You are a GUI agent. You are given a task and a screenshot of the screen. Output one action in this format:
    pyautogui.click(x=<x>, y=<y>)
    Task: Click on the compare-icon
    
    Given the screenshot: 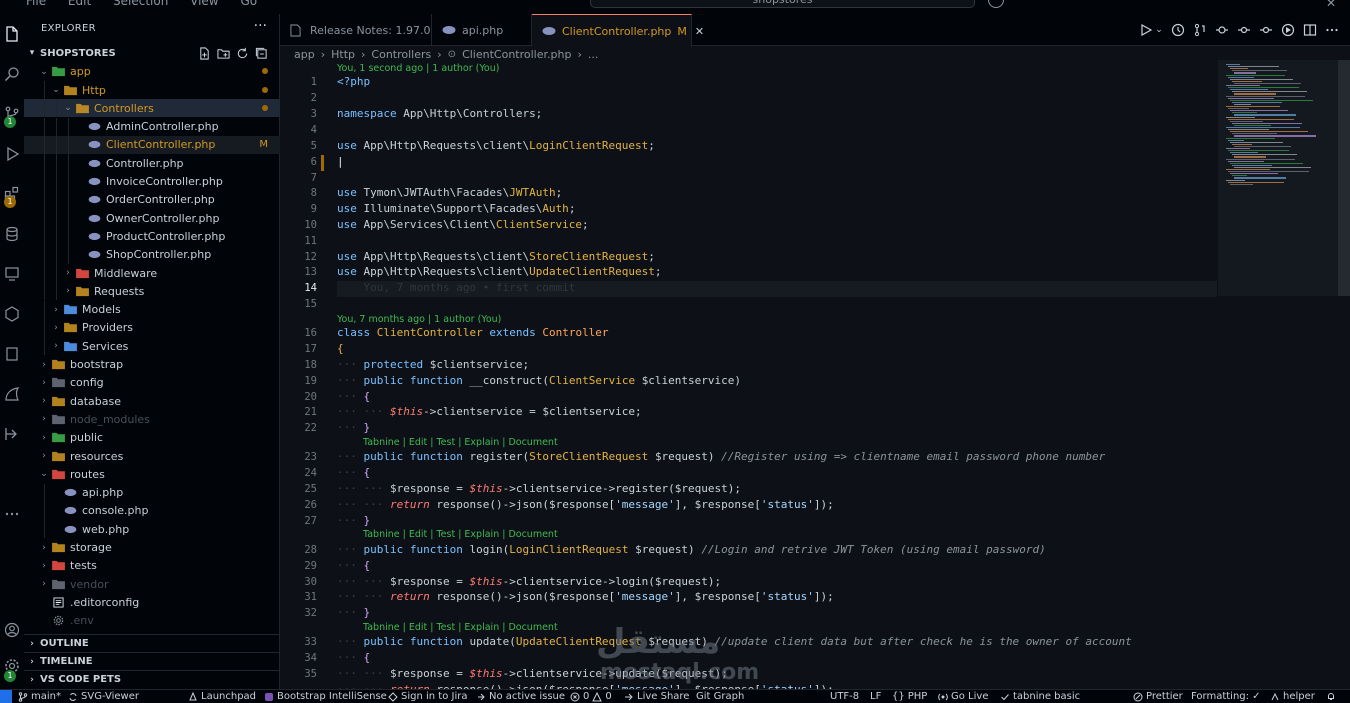 What is the action you would take?
    pyautogui.click(x=1222, y=30)
    